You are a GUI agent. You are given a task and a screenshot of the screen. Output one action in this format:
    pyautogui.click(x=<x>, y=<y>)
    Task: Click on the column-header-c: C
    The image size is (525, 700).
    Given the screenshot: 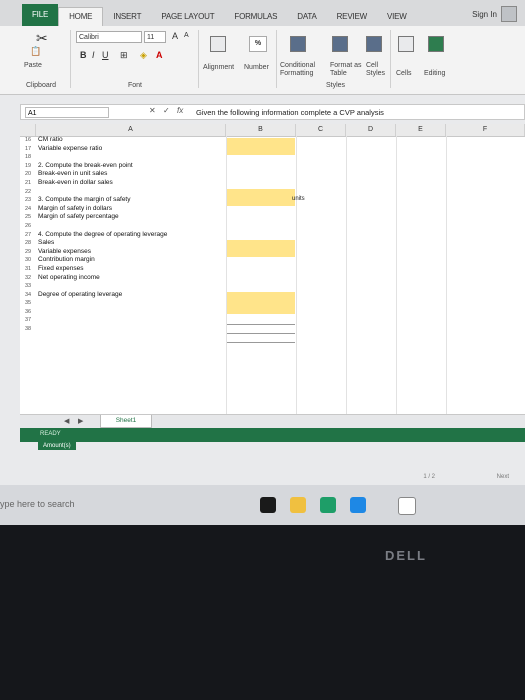 What is the action you would take?
    pyautogui.click(x=321, y=130)
    